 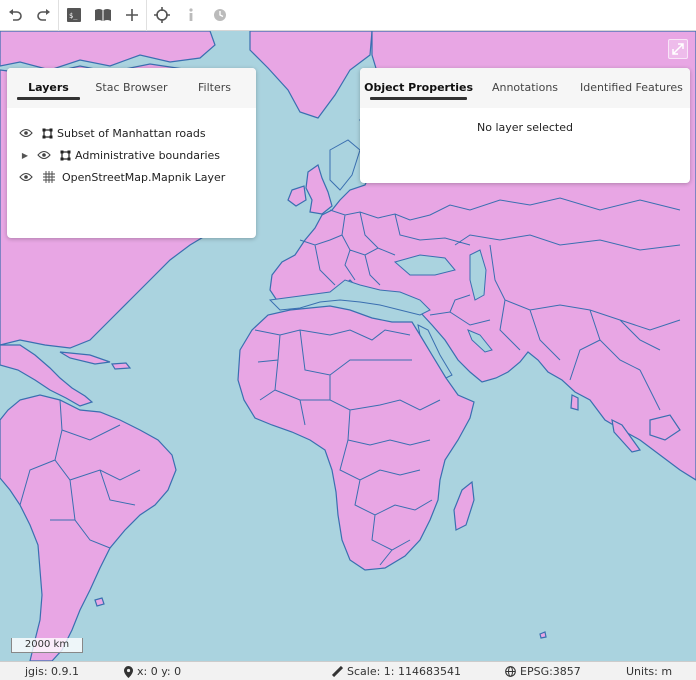 What do you see at coordinates (574, 402) in the screenshot?
I see `landmass-sri-lanka` at bounding box center [574, 402].